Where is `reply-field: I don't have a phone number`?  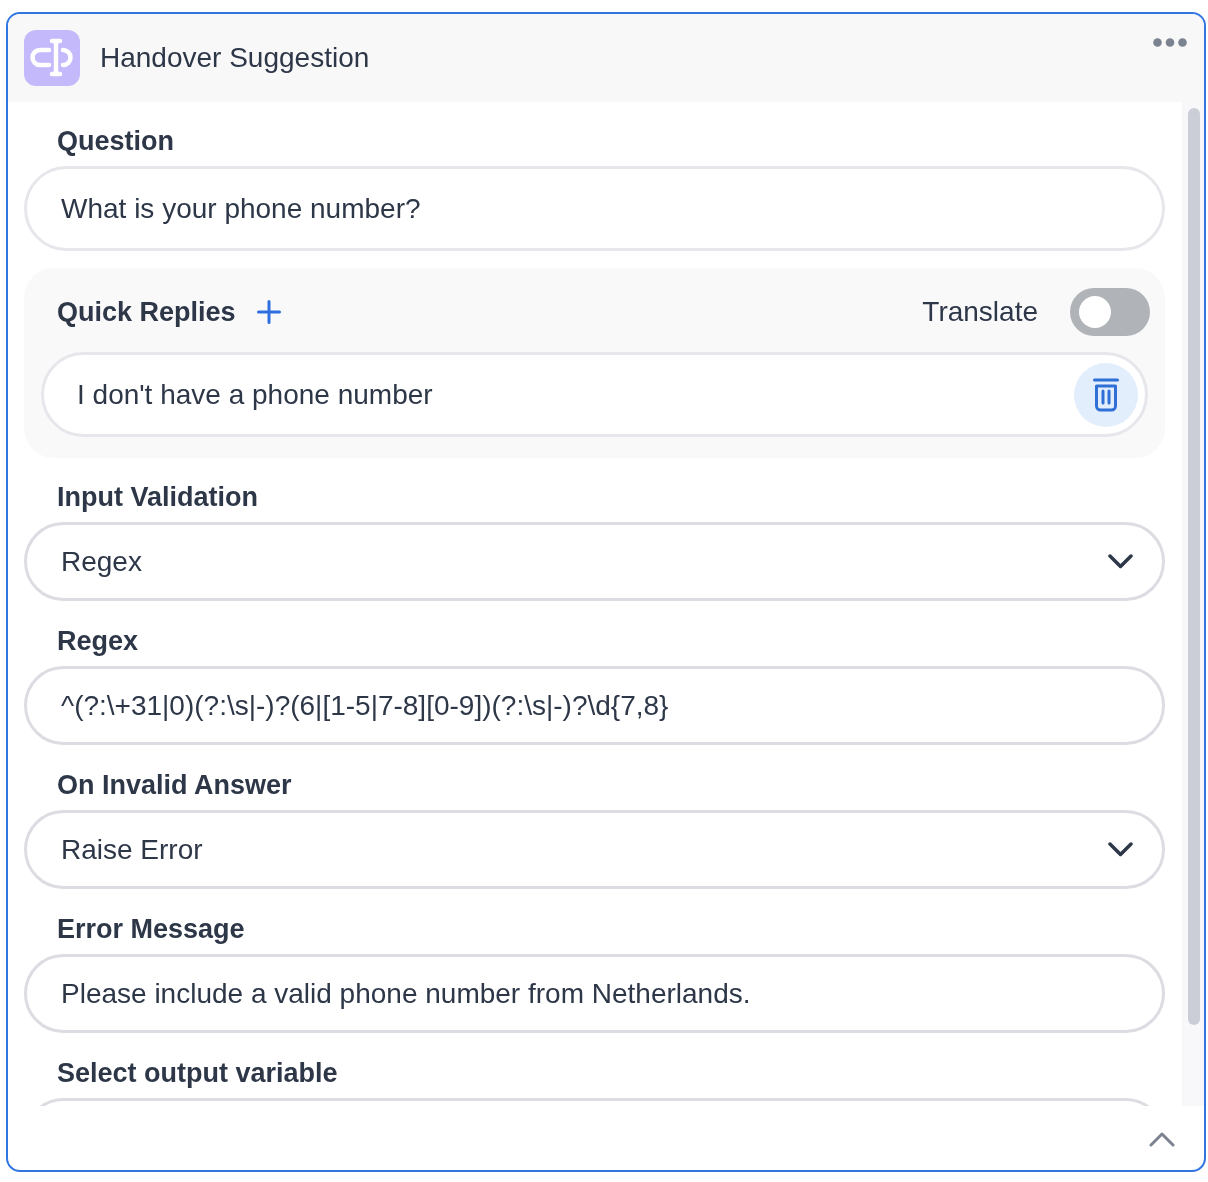
reply-field: I don't have a phone number is located at coordinates (594, 394).